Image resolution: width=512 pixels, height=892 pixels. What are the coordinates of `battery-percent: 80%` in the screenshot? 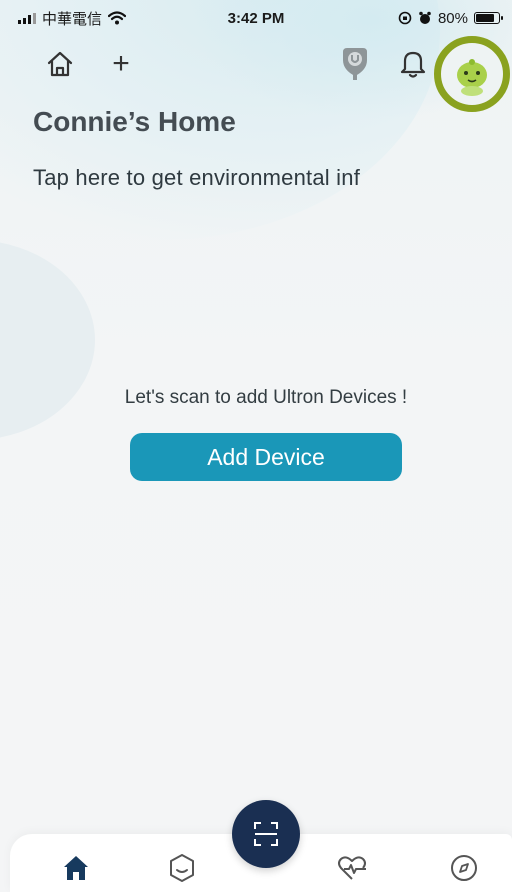 It's located at (452, 18).